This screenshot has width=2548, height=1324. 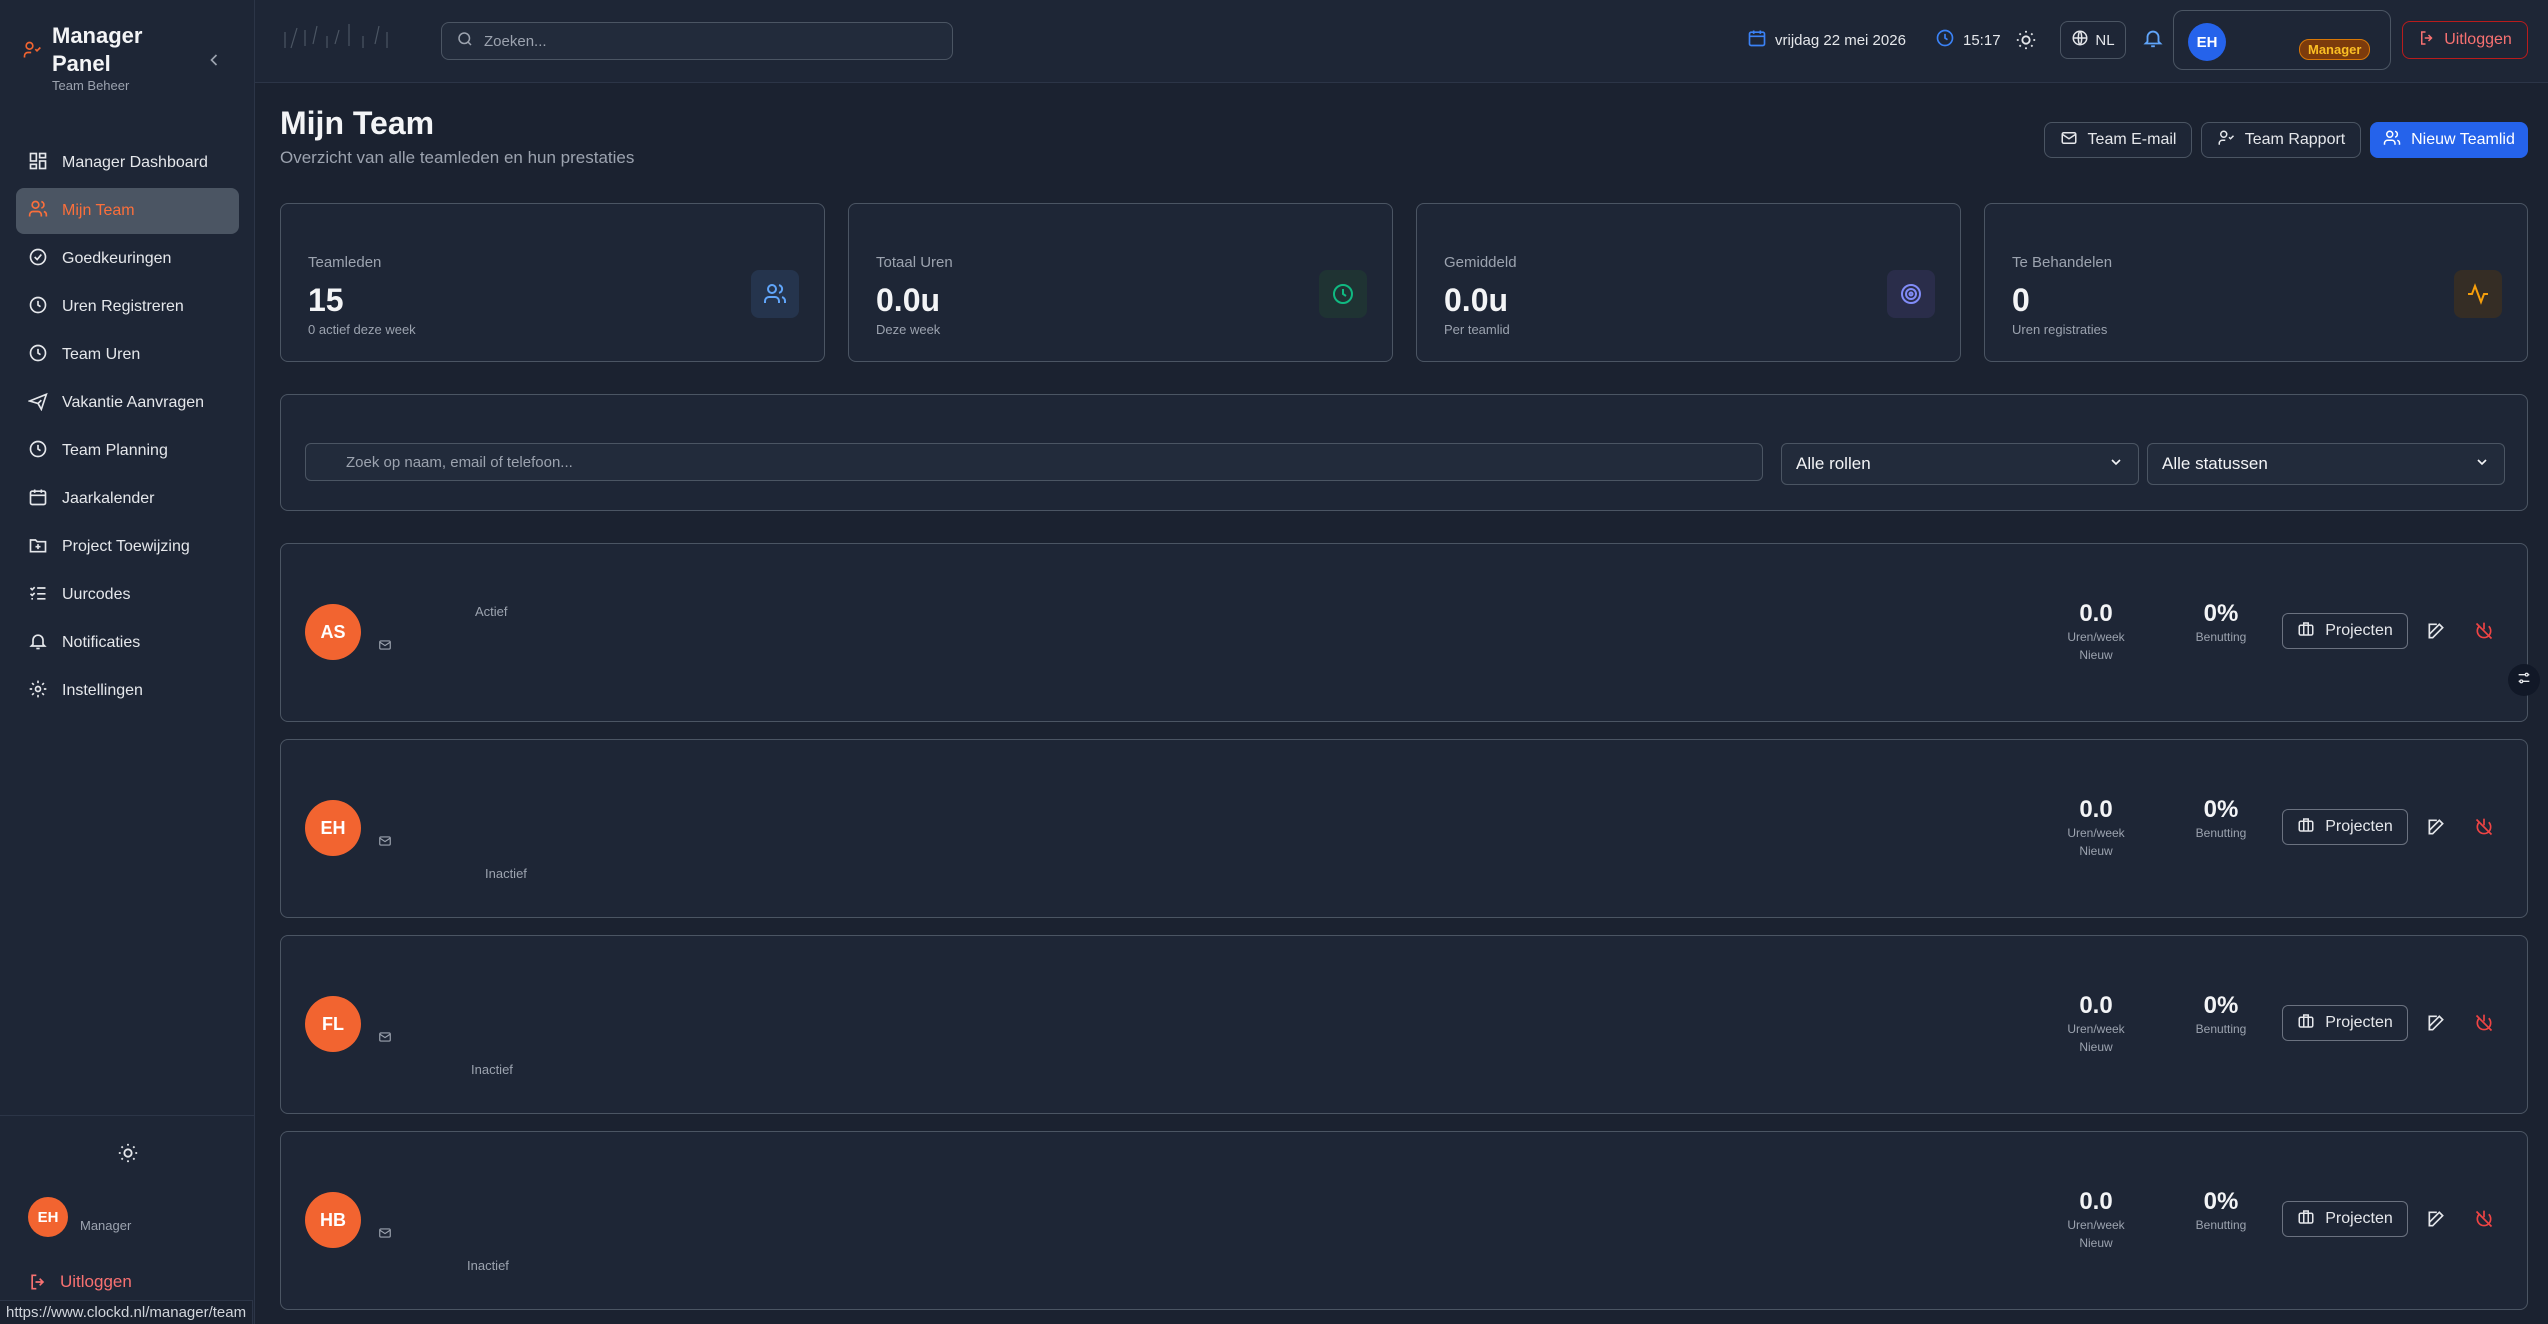 I want to click on sidebar-item-mijn-team: Mijn Team, so click(x=127, y=211).